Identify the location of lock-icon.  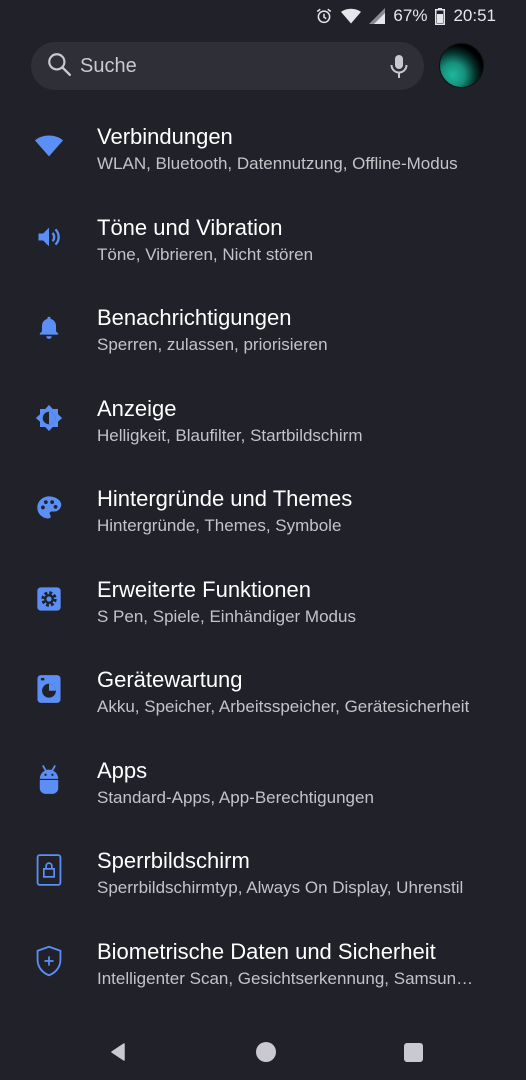
(49, 870).